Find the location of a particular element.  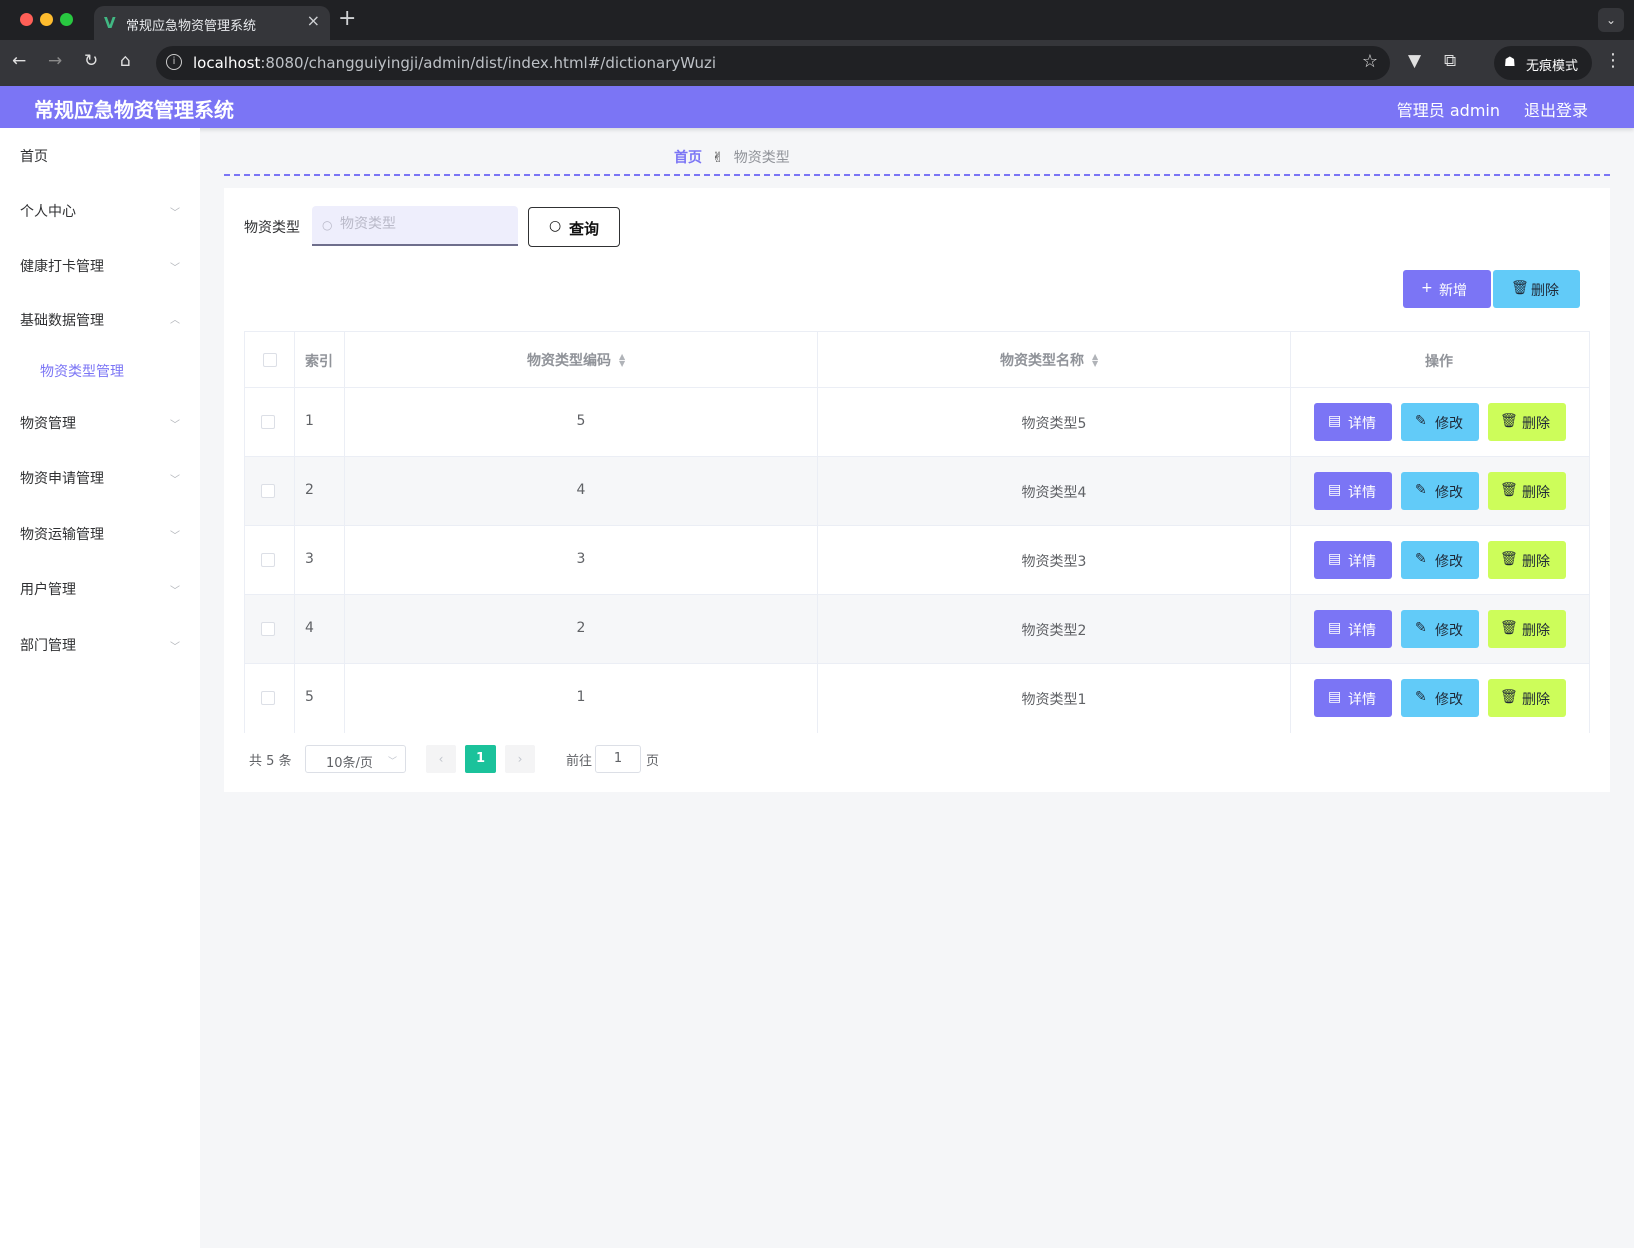

vue-devtools-icon: ▼ is located at coordinates (1414, 61).